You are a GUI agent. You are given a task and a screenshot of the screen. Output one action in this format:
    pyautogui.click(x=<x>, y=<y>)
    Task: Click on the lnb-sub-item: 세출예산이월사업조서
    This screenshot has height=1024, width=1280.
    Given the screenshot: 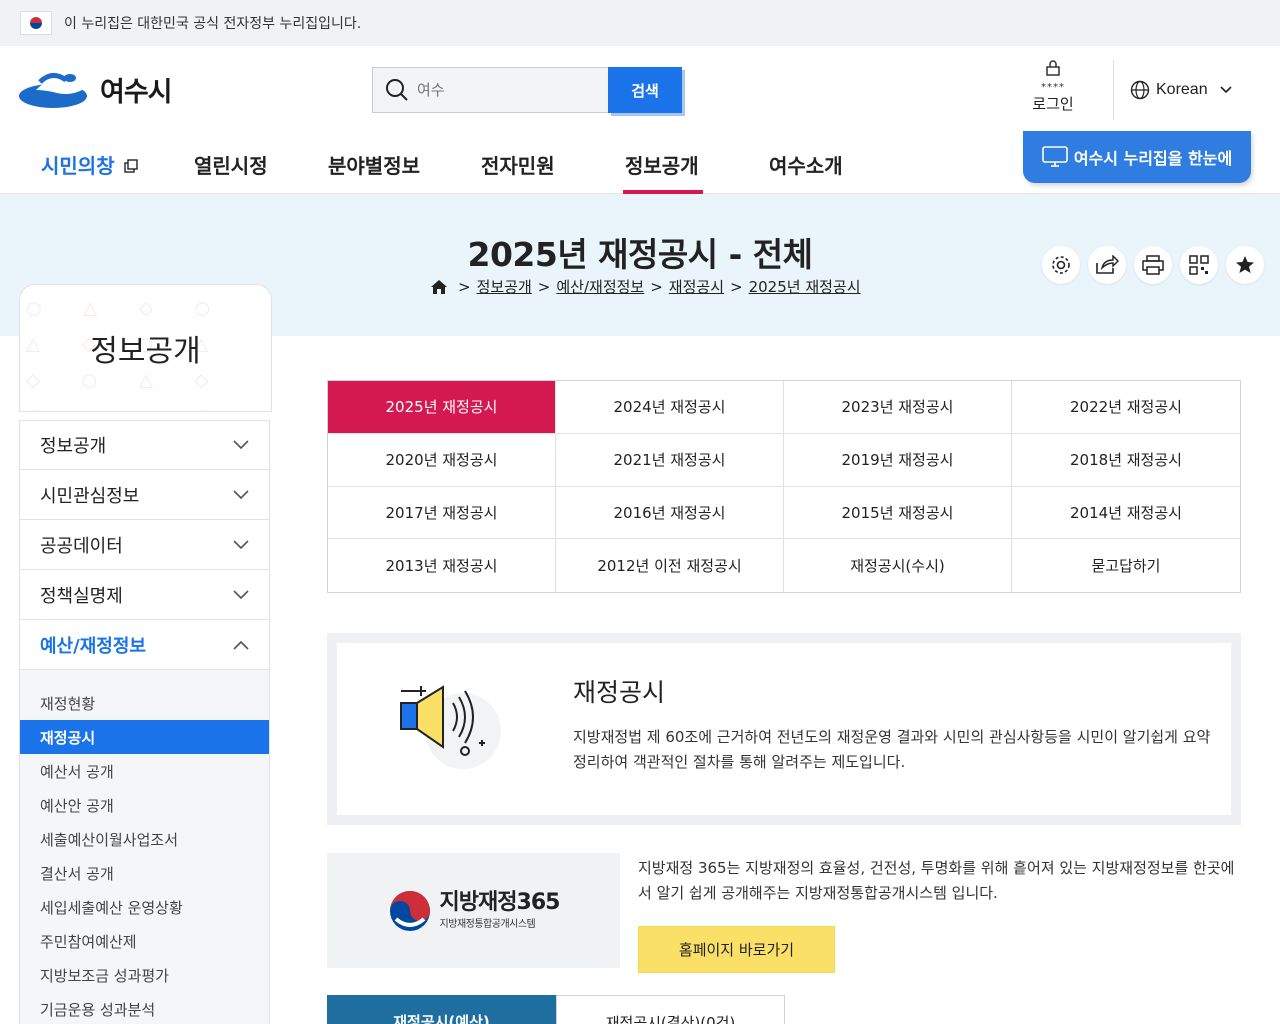 What is the action you would take?
    pyautogui.click(x=144, y=839)
    